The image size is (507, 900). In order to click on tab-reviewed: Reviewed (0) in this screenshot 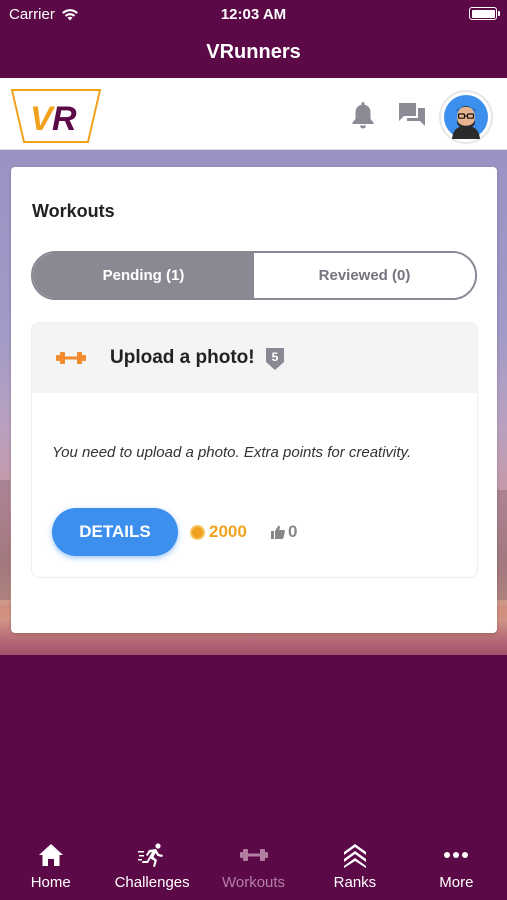, I will do `click(364, 275)`.